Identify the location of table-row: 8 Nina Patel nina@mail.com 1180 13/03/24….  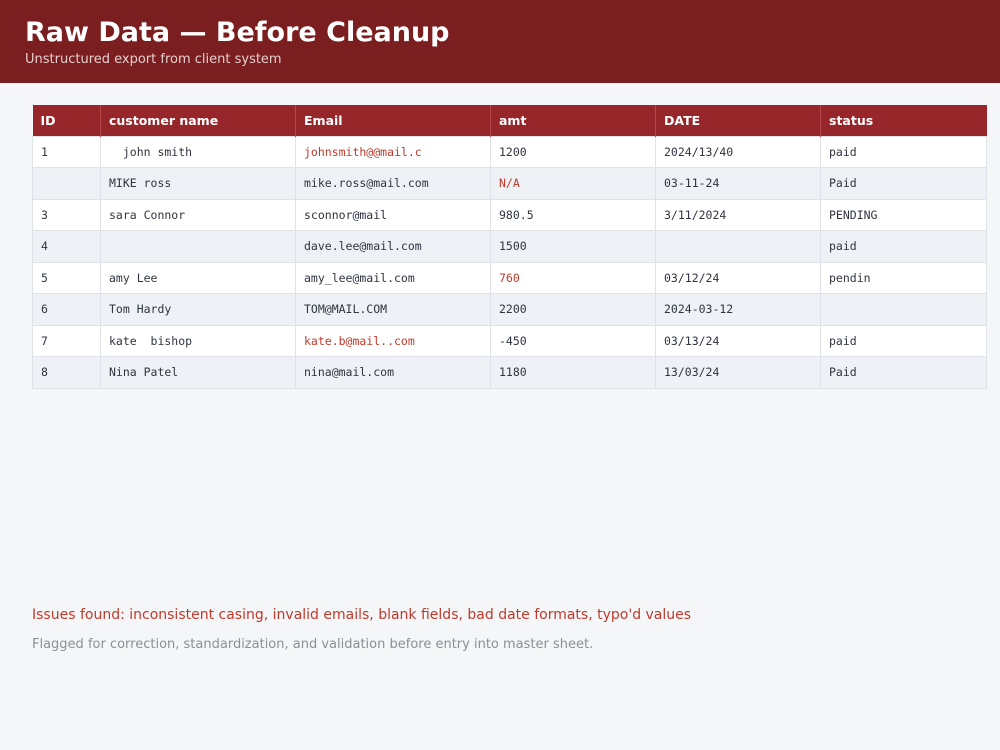
(509, 372).